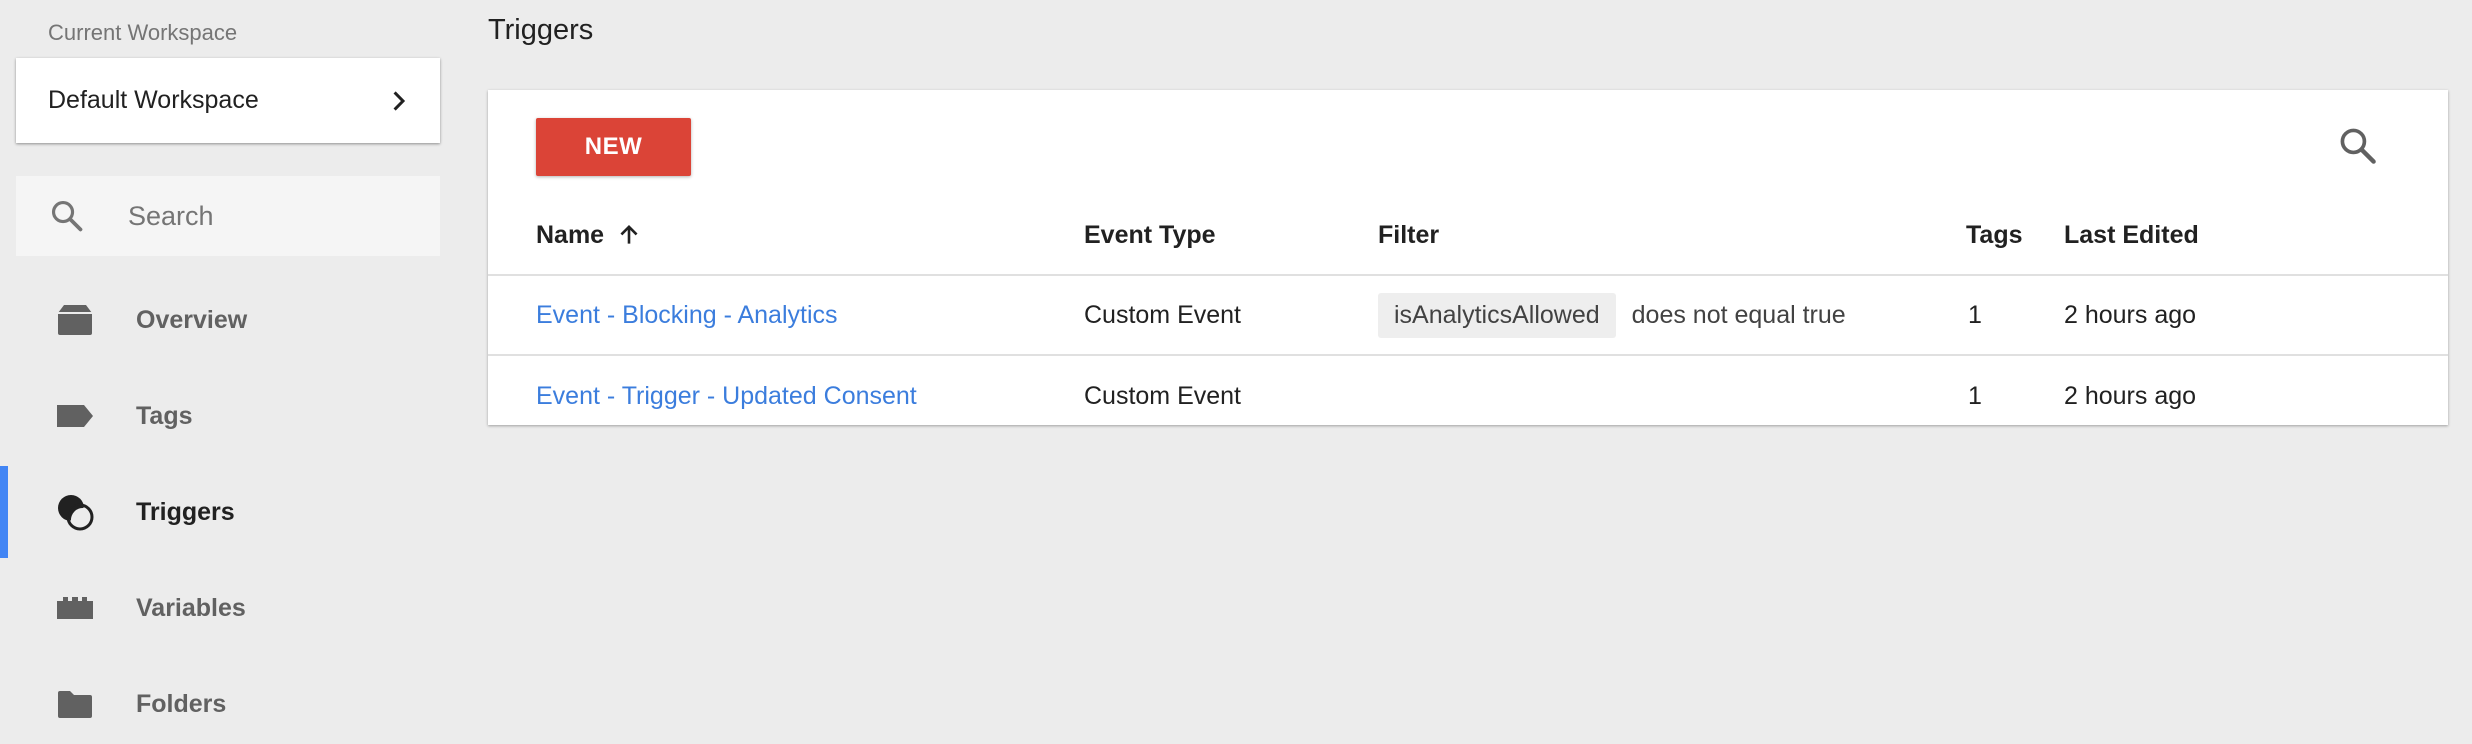  What do you see at coordinates (75, 416) in the screenshot?
I see `tag-icon` at bounding box center [75, 416].